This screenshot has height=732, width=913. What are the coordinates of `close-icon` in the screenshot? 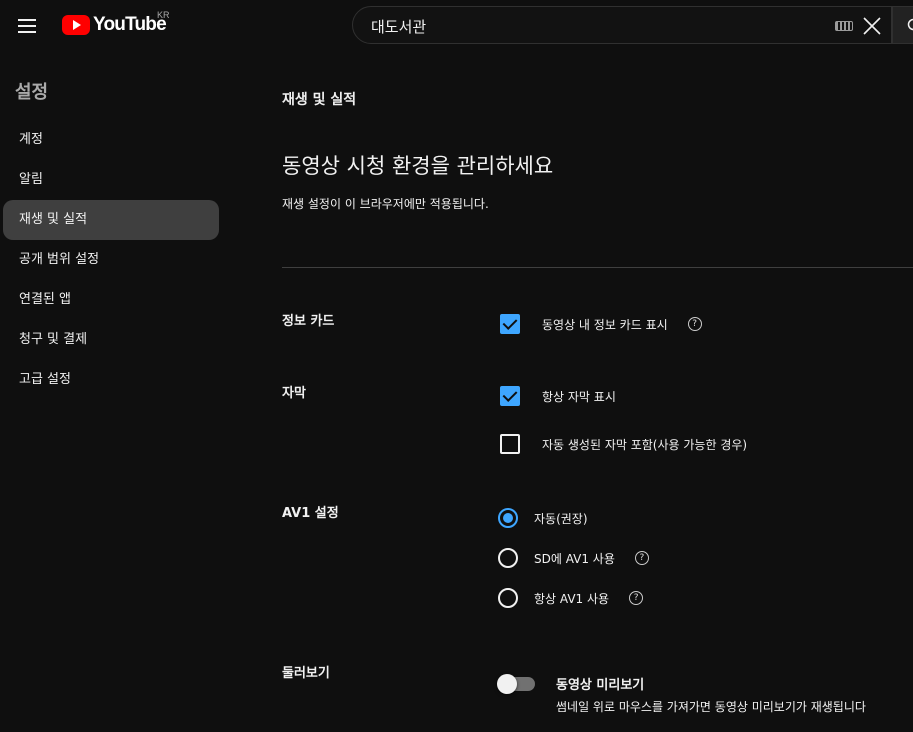 It's located at (872, 26).